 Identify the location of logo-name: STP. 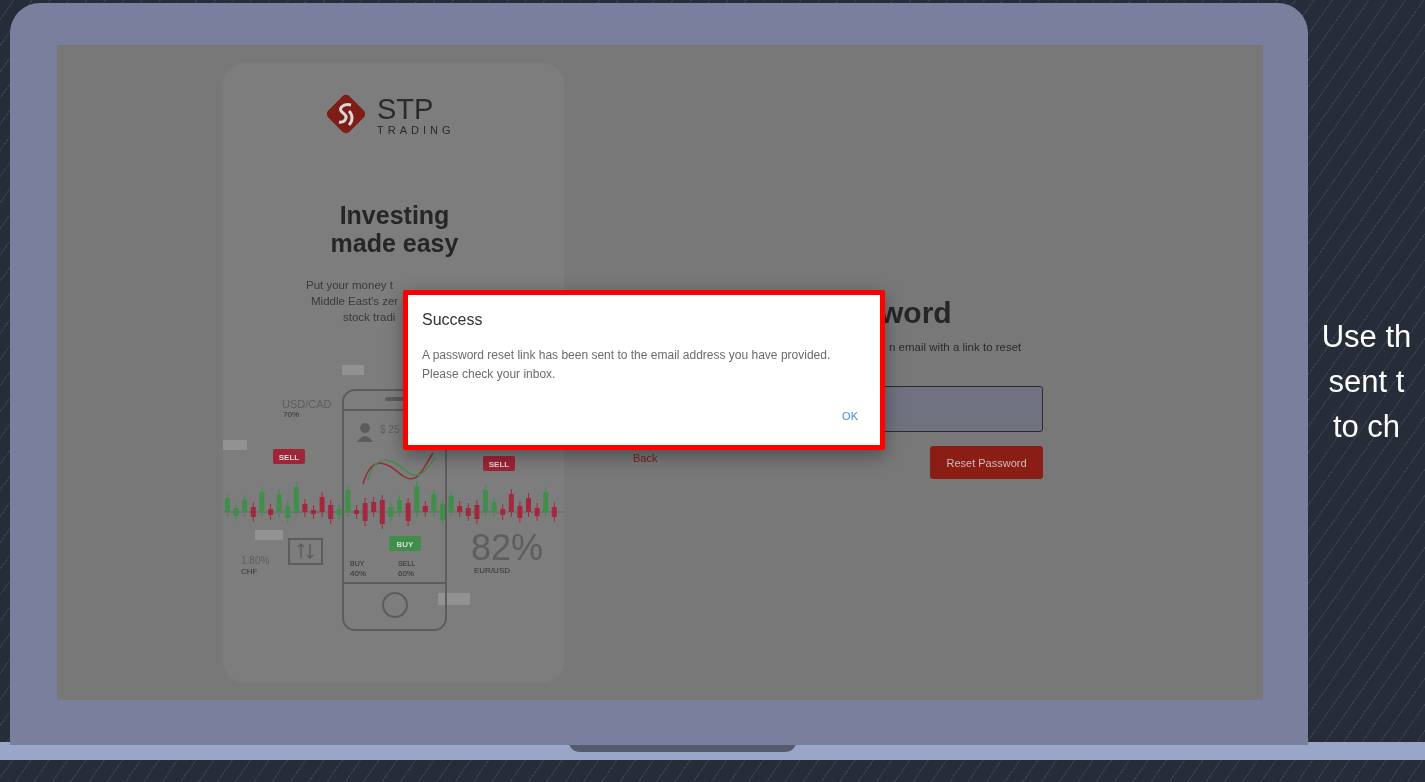
(406, 109).